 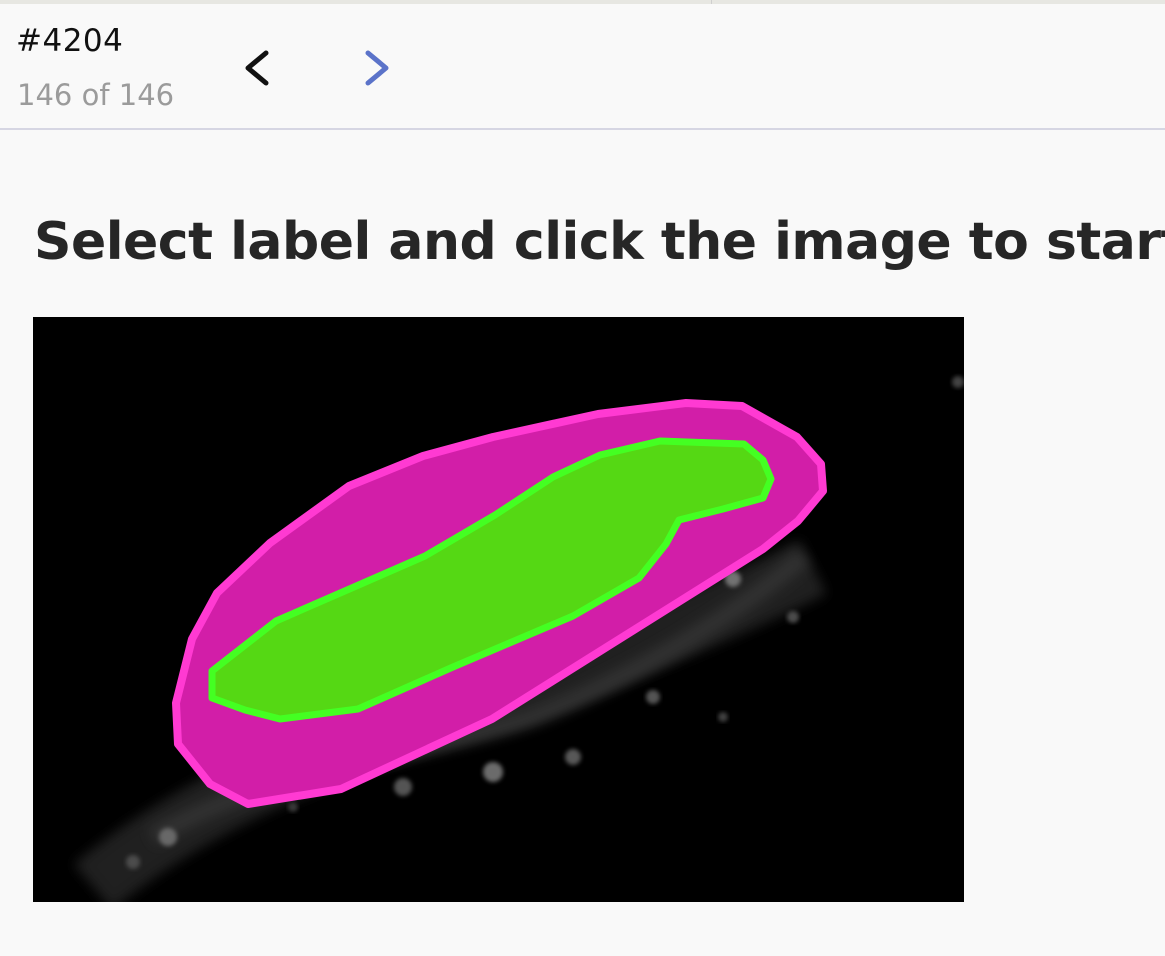 I want to click on task-header: #4204 146 of 146, so click(x=582, y=67).